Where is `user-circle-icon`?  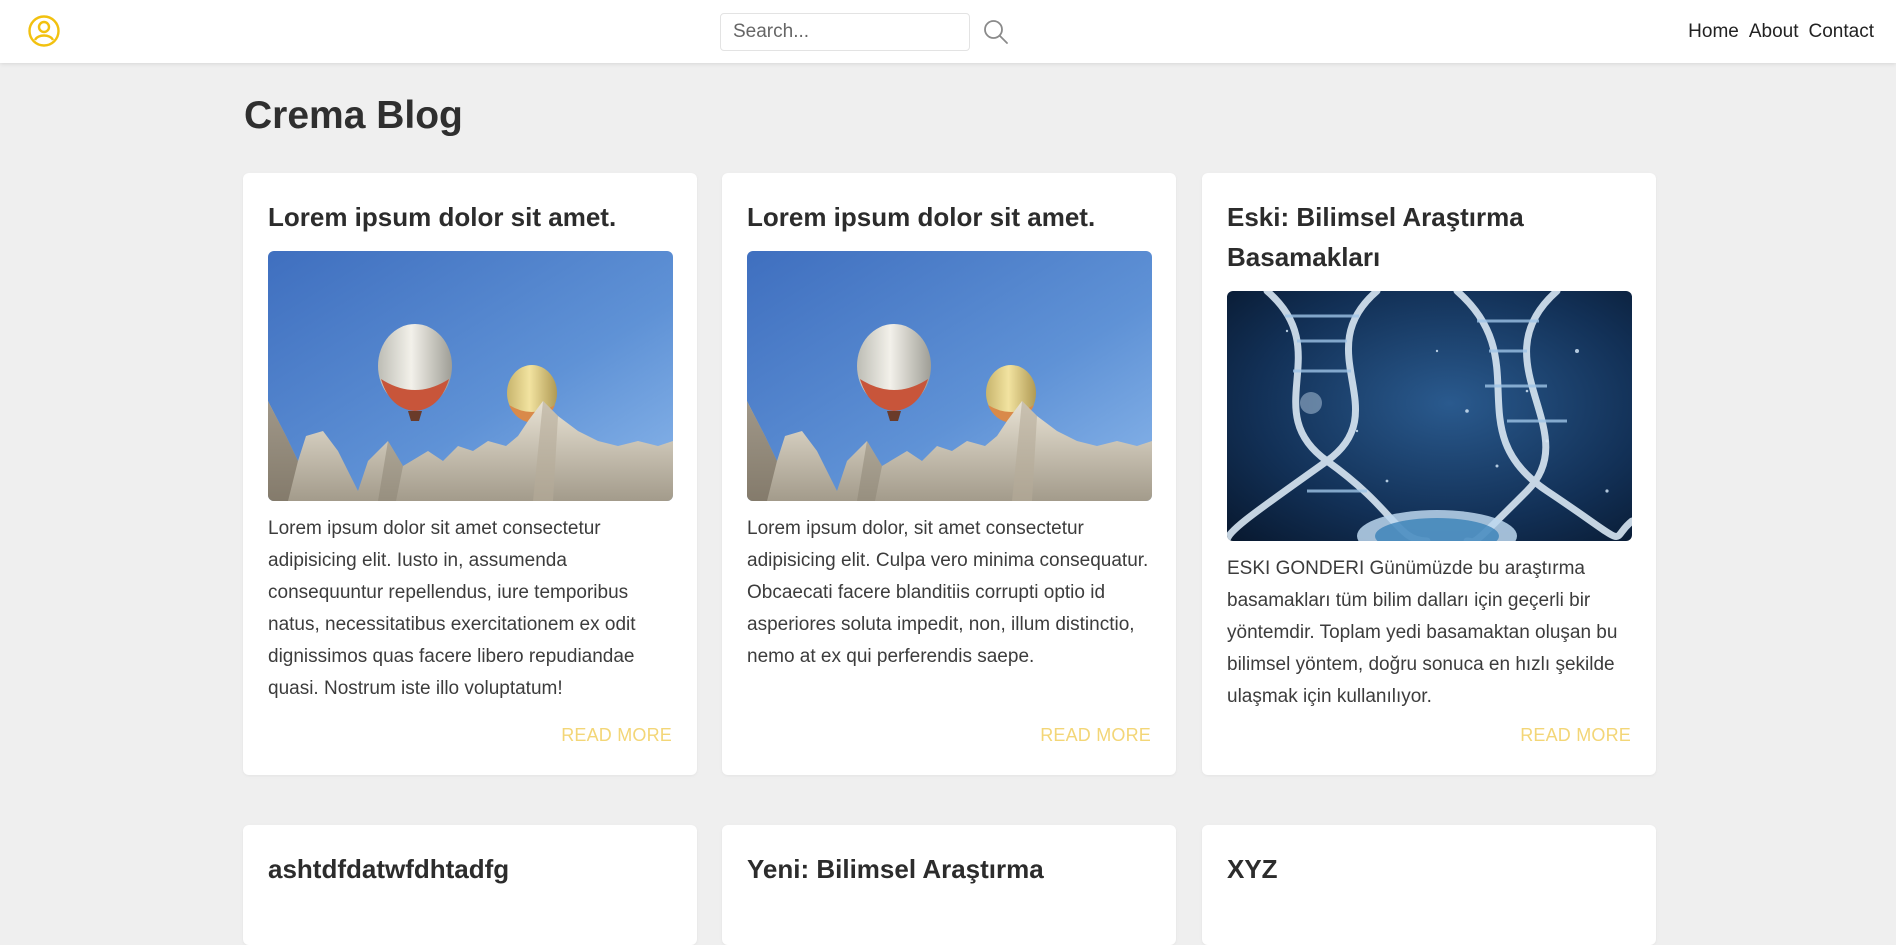 user-circle-icon is located at coordinates (44, 31).